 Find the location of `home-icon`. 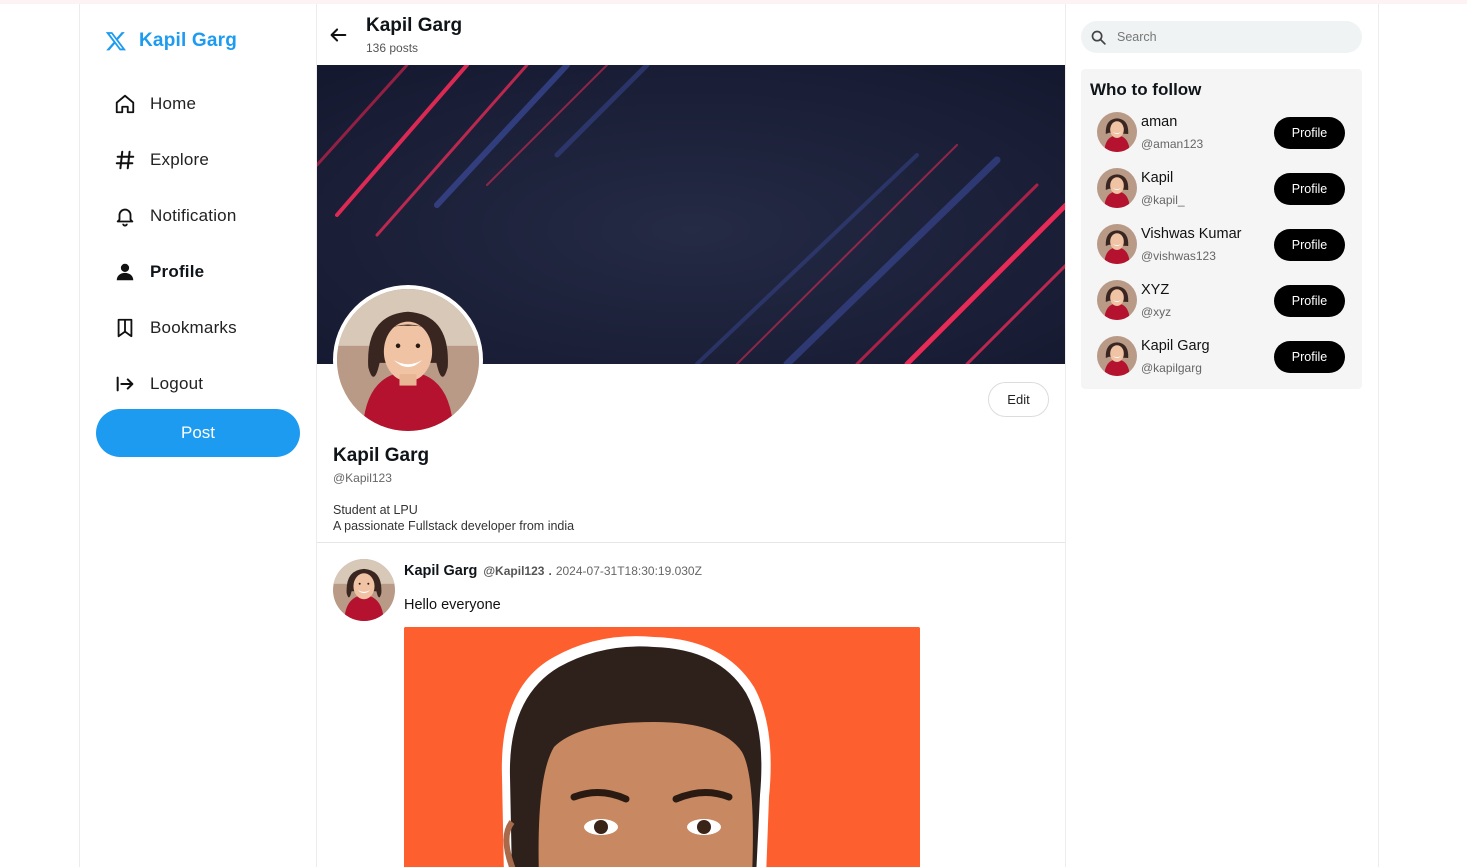

home-icon is located at coordinates (125, 104).